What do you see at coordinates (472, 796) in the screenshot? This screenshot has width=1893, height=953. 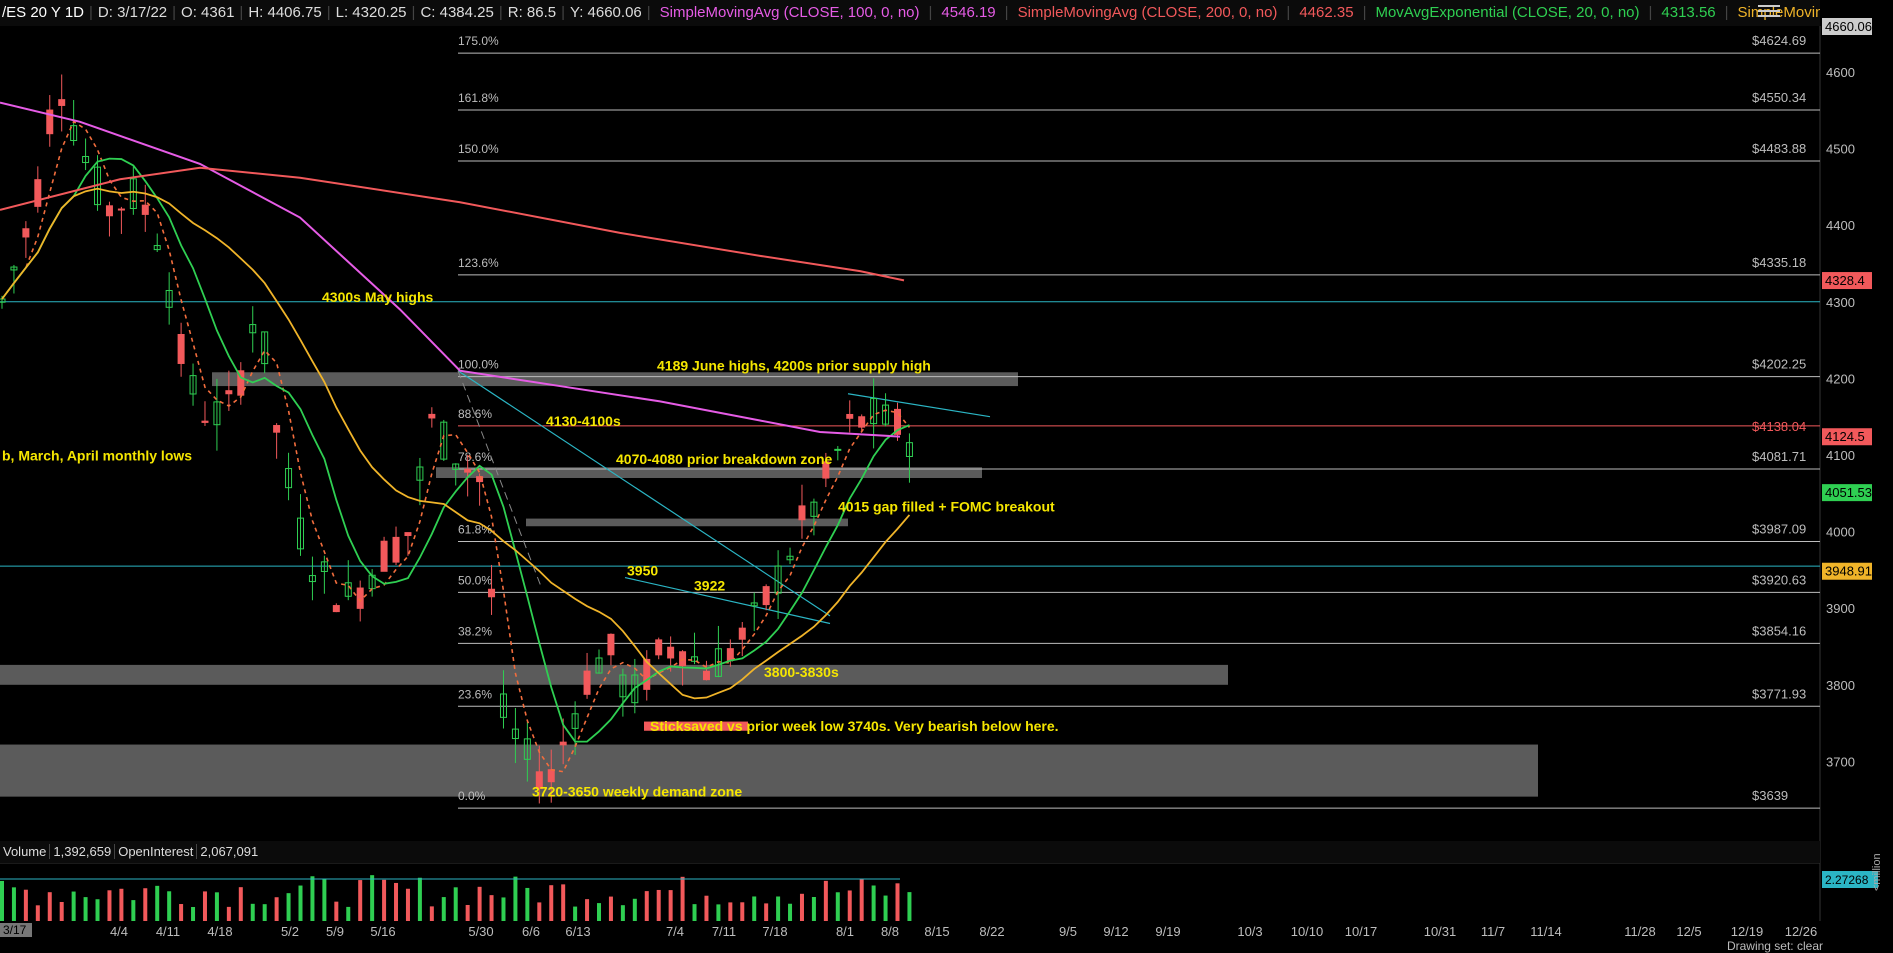 I see `fib-label: 0.0%` at bounding box center [472, 796].